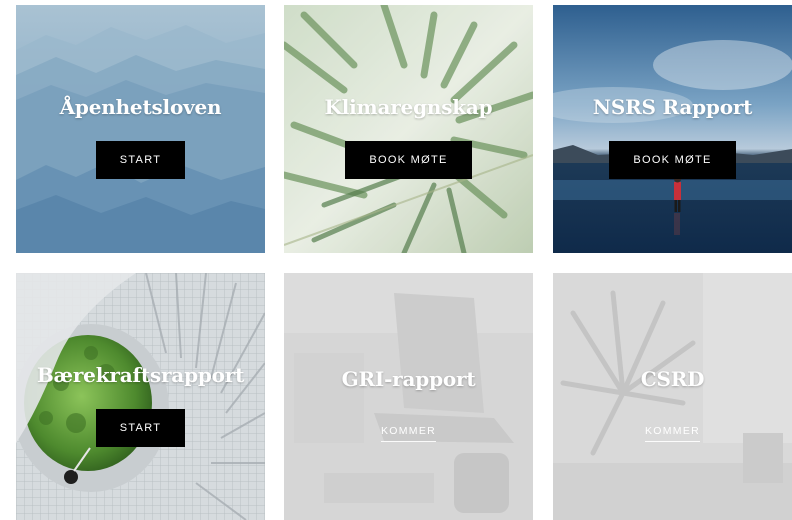 The width and height of the screenshot is (792, 520). I want to click on card-baerekraftsrapport: Bærekraftsrapport START, so click(140, 396).